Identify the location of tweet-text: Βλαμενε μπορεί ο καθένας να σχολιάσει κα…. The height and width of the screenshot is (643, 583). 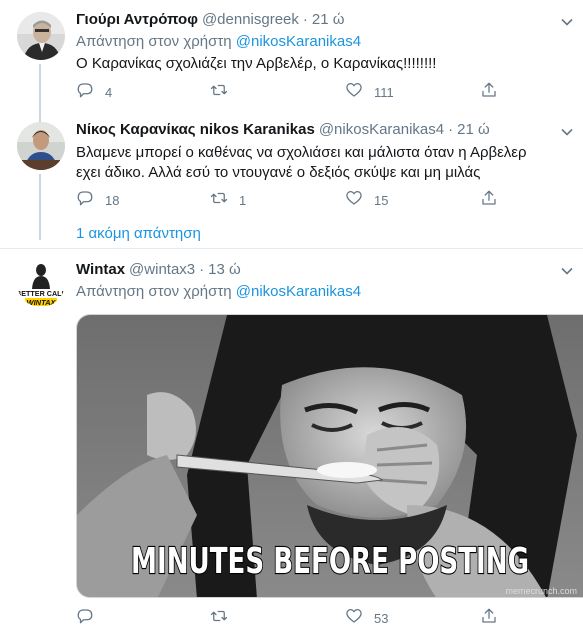
(301, 162).